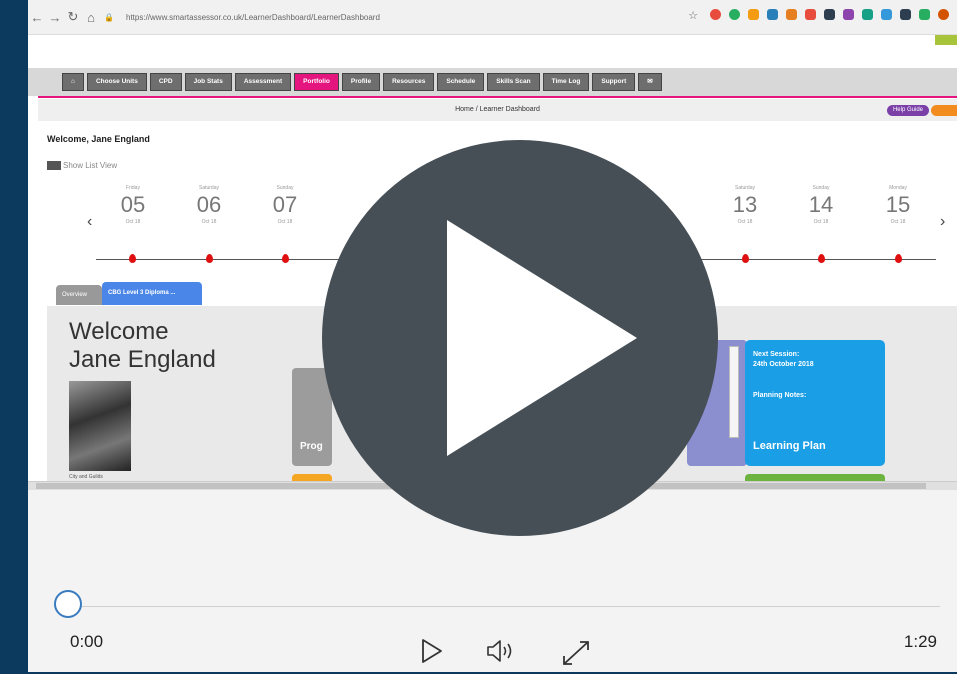  I want to click on tab-overview: Overview, so click(79, 295).